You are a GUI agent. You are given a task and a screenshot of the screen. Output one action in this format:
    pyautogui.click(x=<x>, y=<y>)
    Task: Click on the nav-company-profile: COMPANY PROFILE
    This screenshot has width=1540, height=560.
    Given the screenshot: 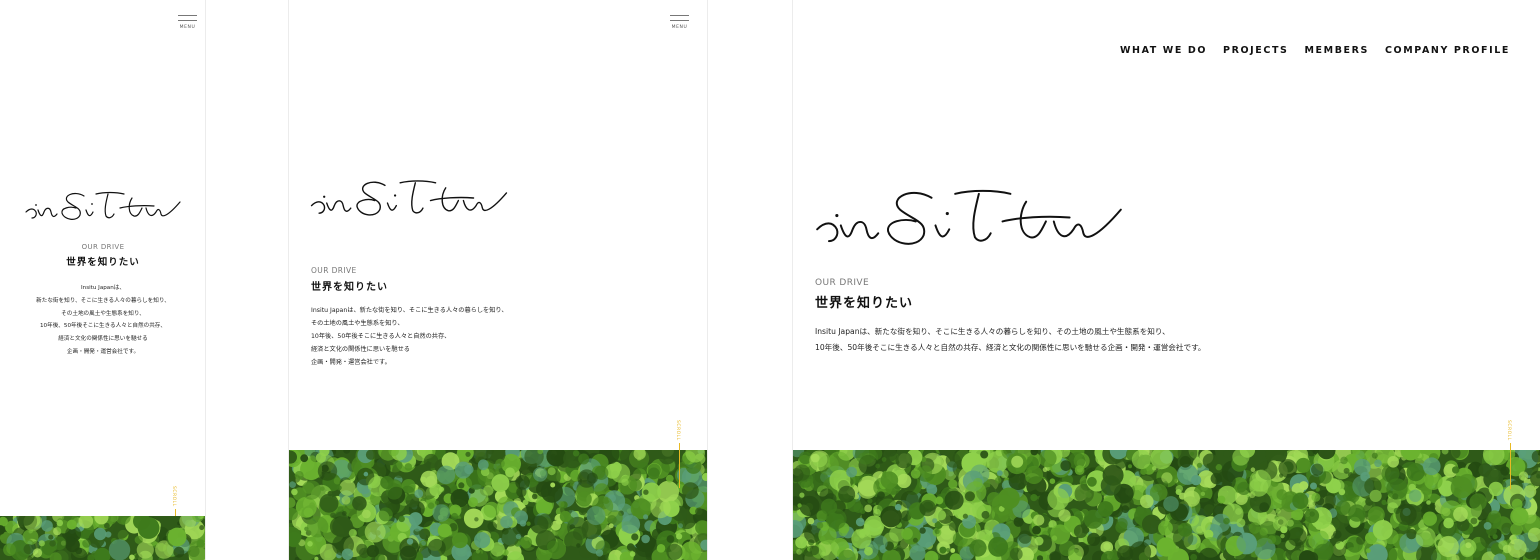 What is the action you would take?
    pyautogui.click(x=1447, y=50)
    